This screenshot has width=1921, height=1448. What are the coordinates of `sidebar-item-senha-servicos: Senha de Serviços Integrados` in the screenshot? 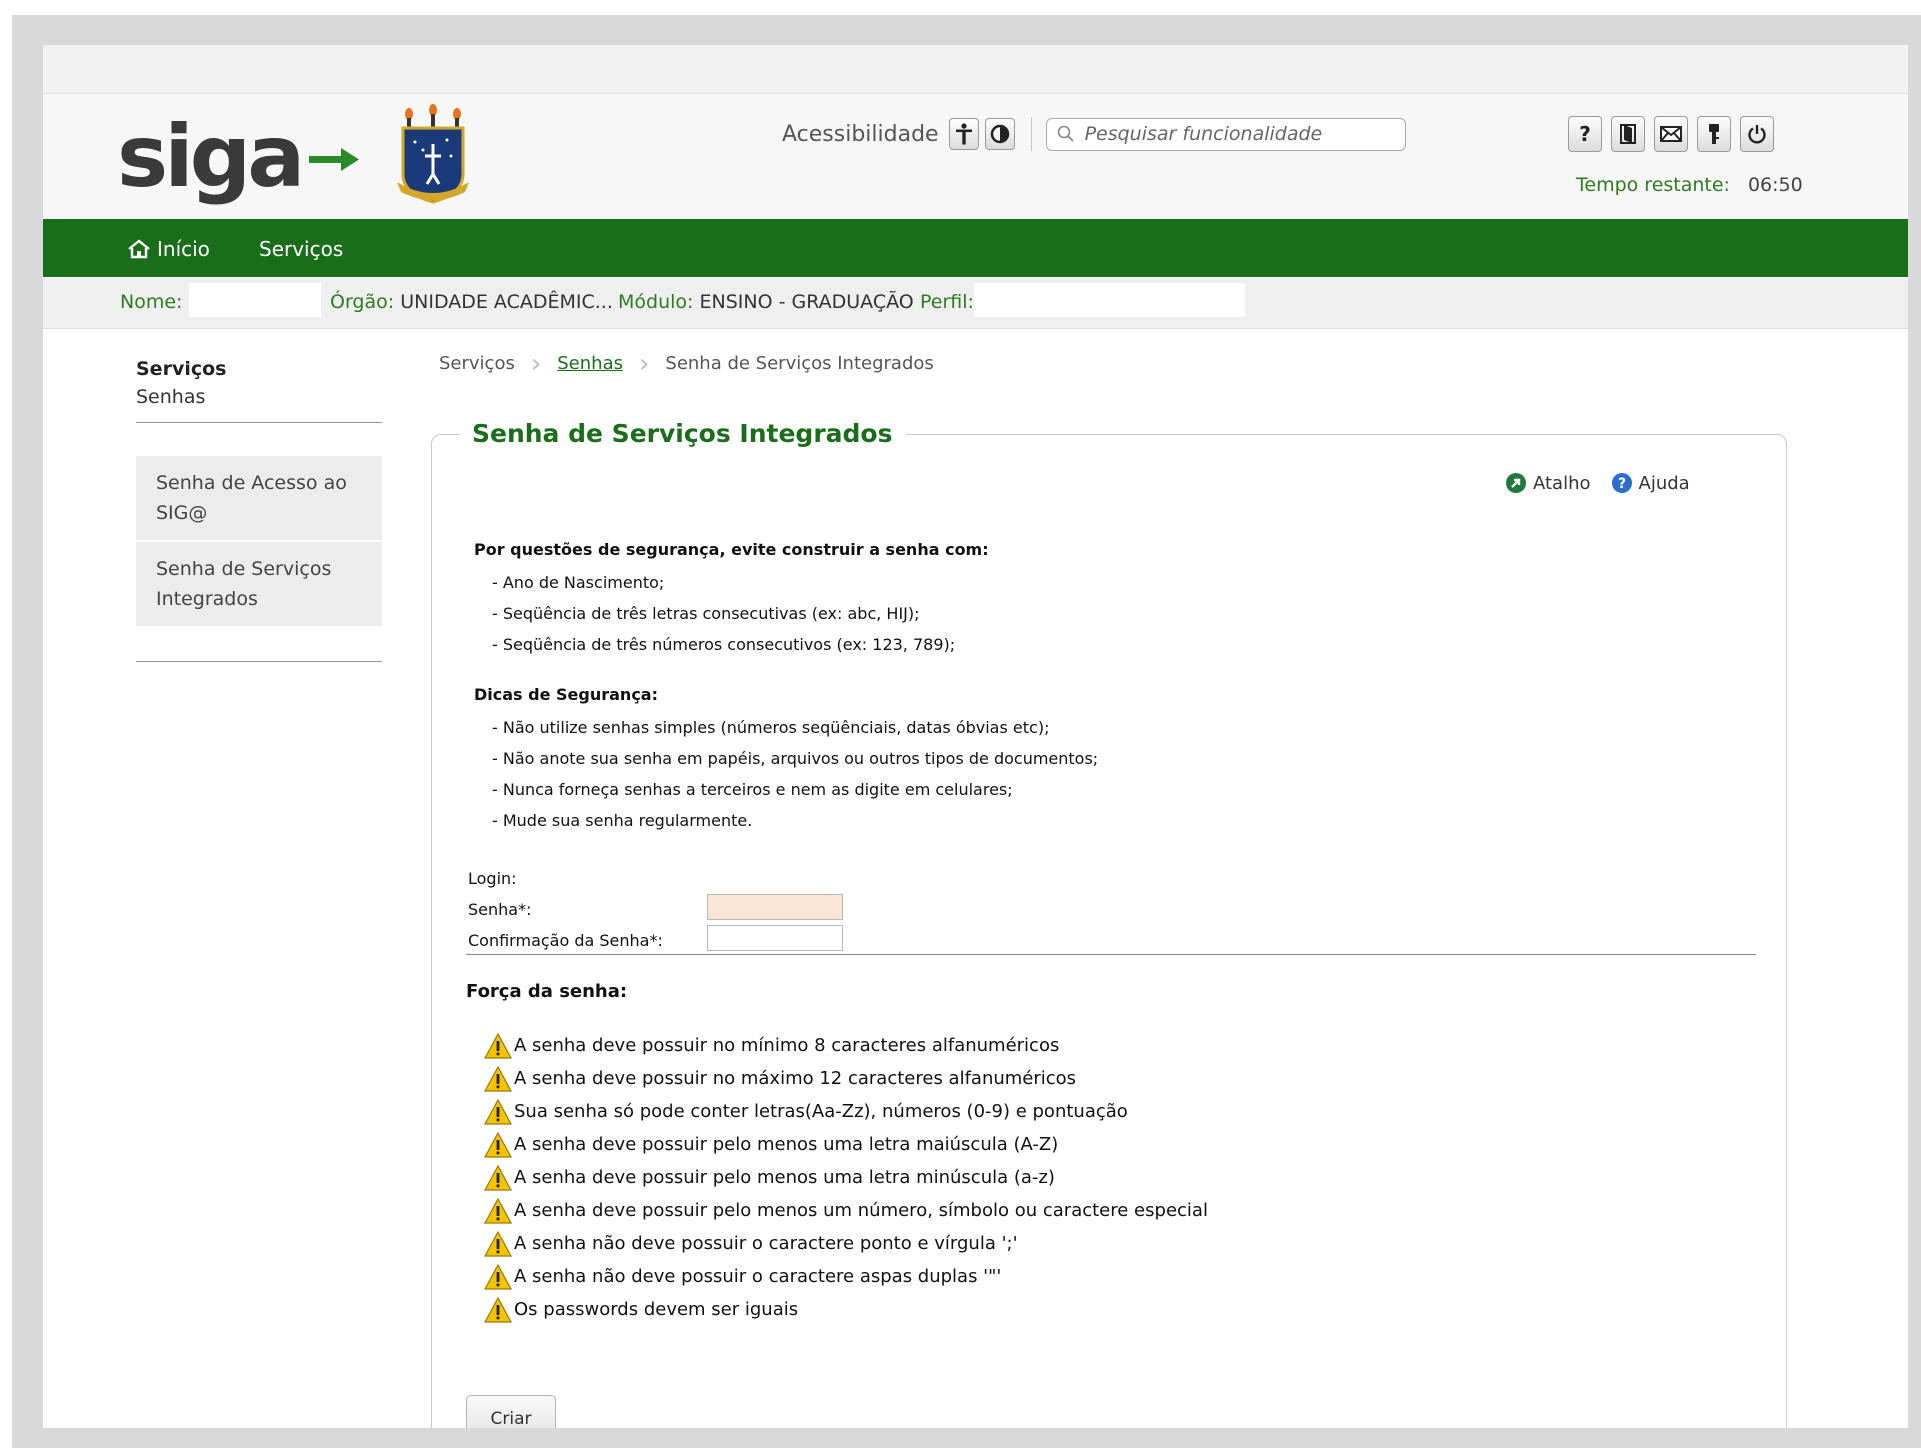 It's located at (259, 585).